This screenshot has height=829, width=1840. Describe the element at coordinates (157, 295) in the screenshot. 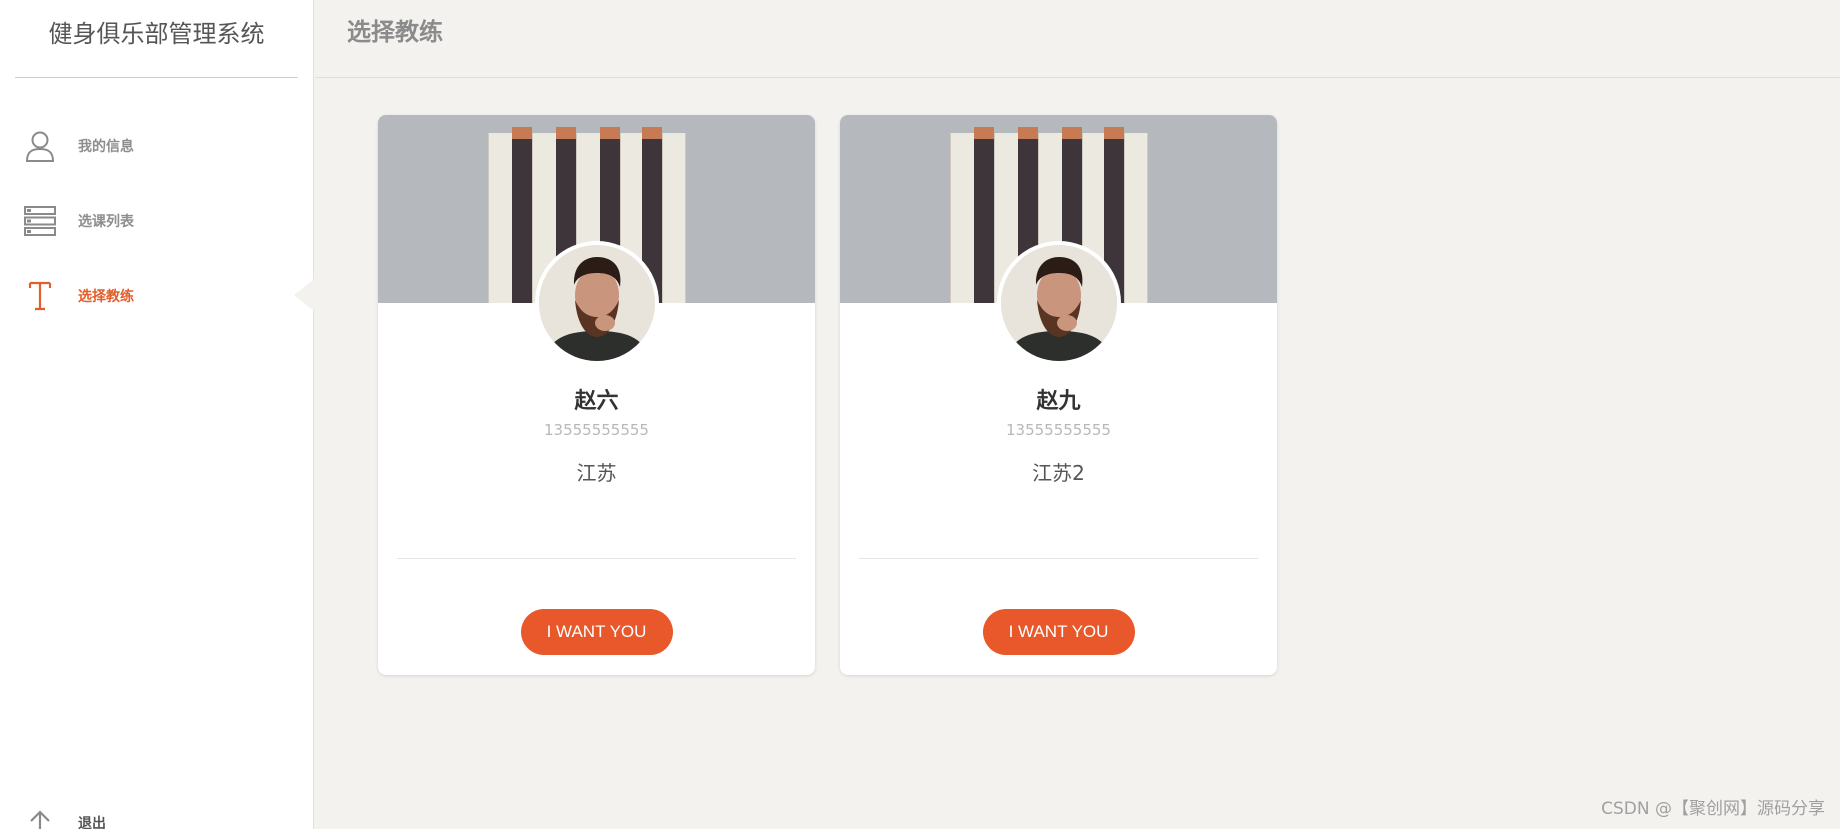

I see `sidebar-item-choose-coach: 选择教练` at that location.